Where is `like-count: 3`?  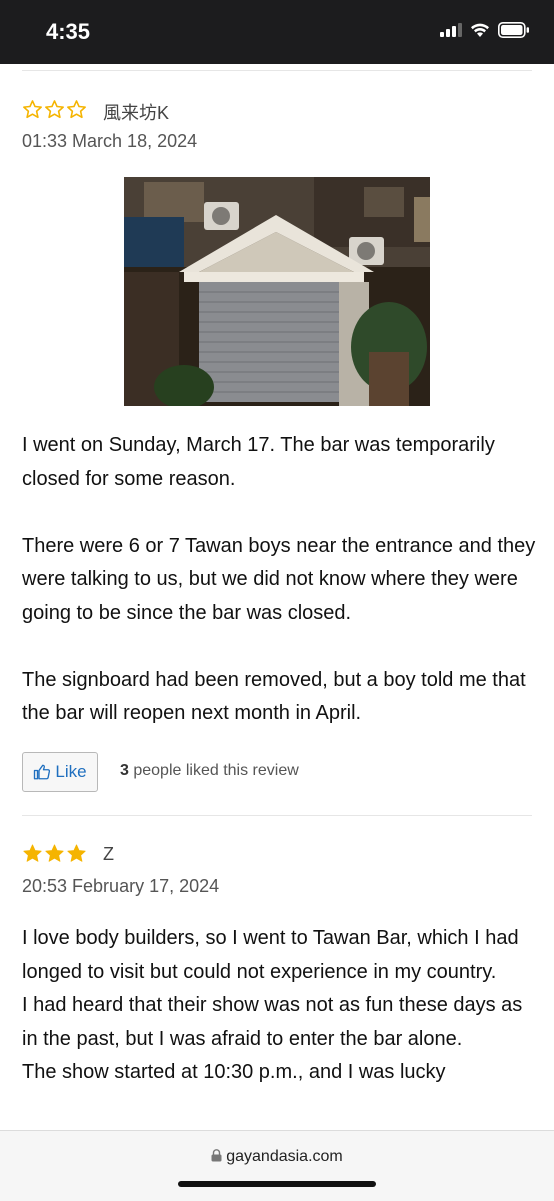
like-count: 3 is located at coordinates (124, 770).